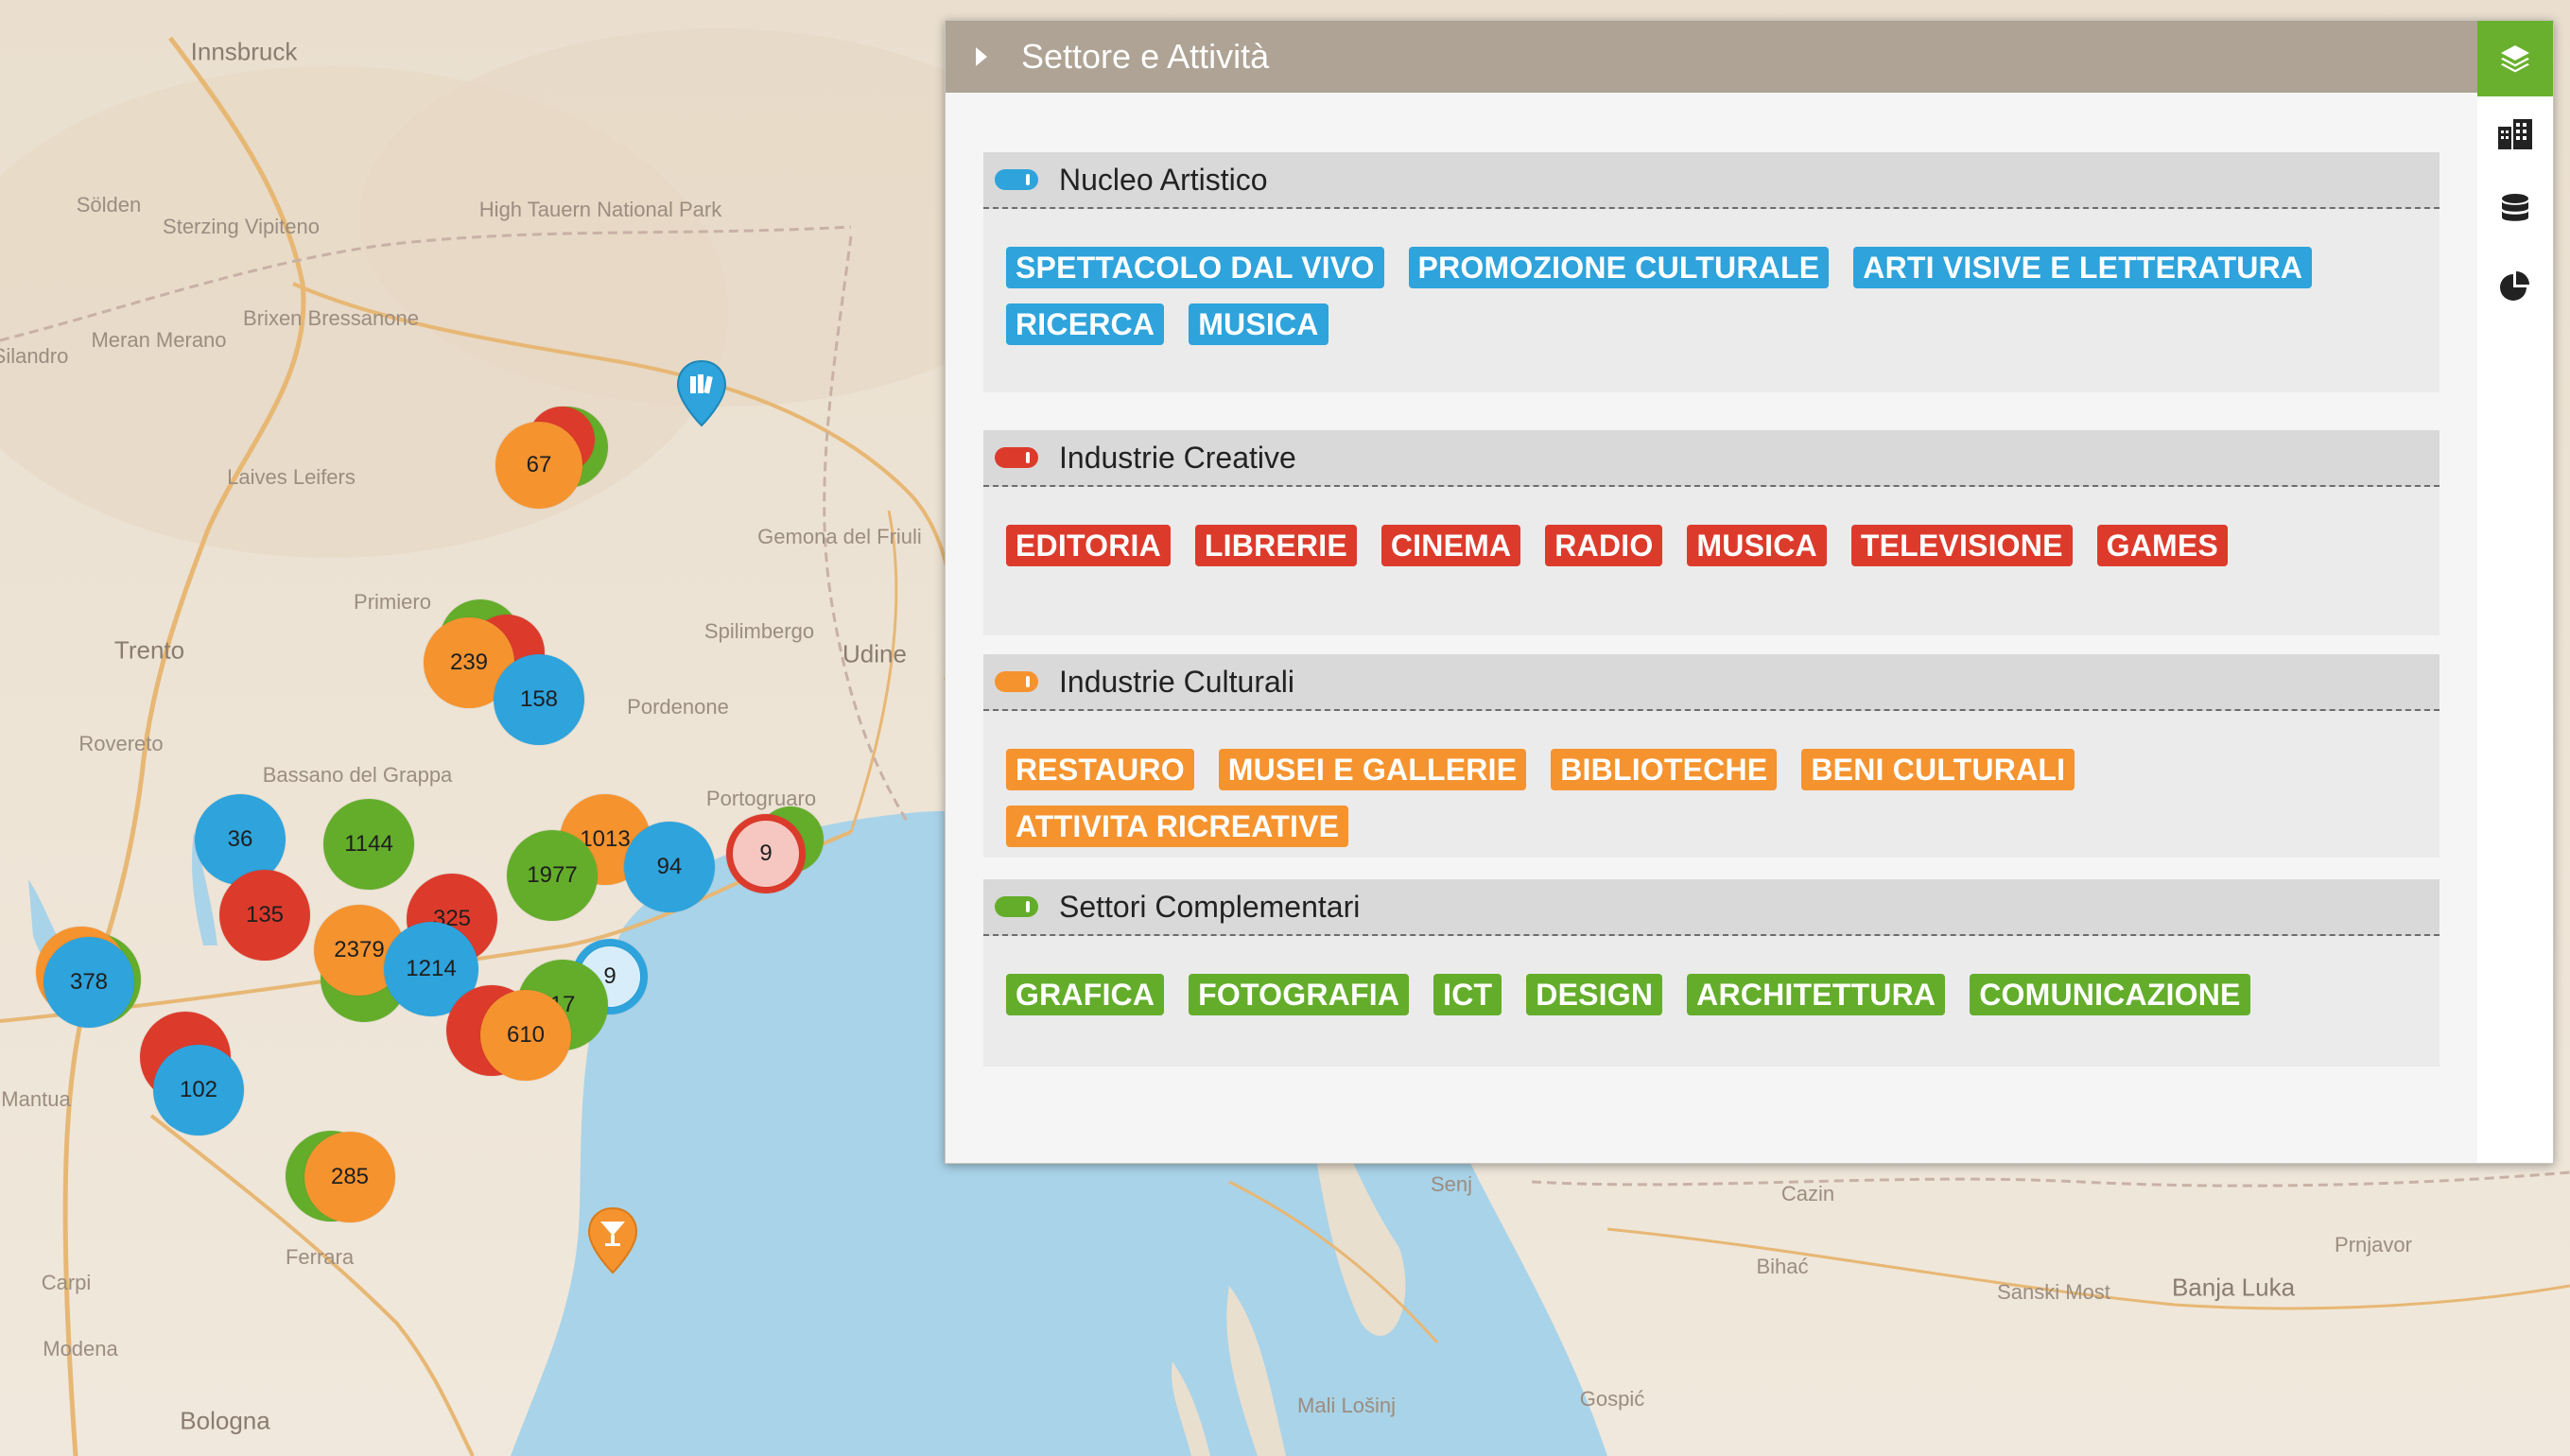 The image size is (2570, 1456). What do you see at coordinates (552, 875) in the screenshot?
I see `cluster-marker: 1977` at bounding box center [552, 875].